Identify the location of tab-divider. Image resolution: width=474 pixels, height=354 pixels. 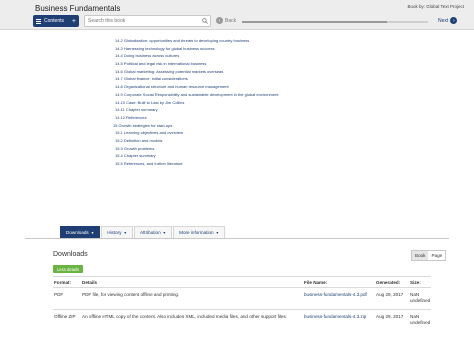
(237, 238).